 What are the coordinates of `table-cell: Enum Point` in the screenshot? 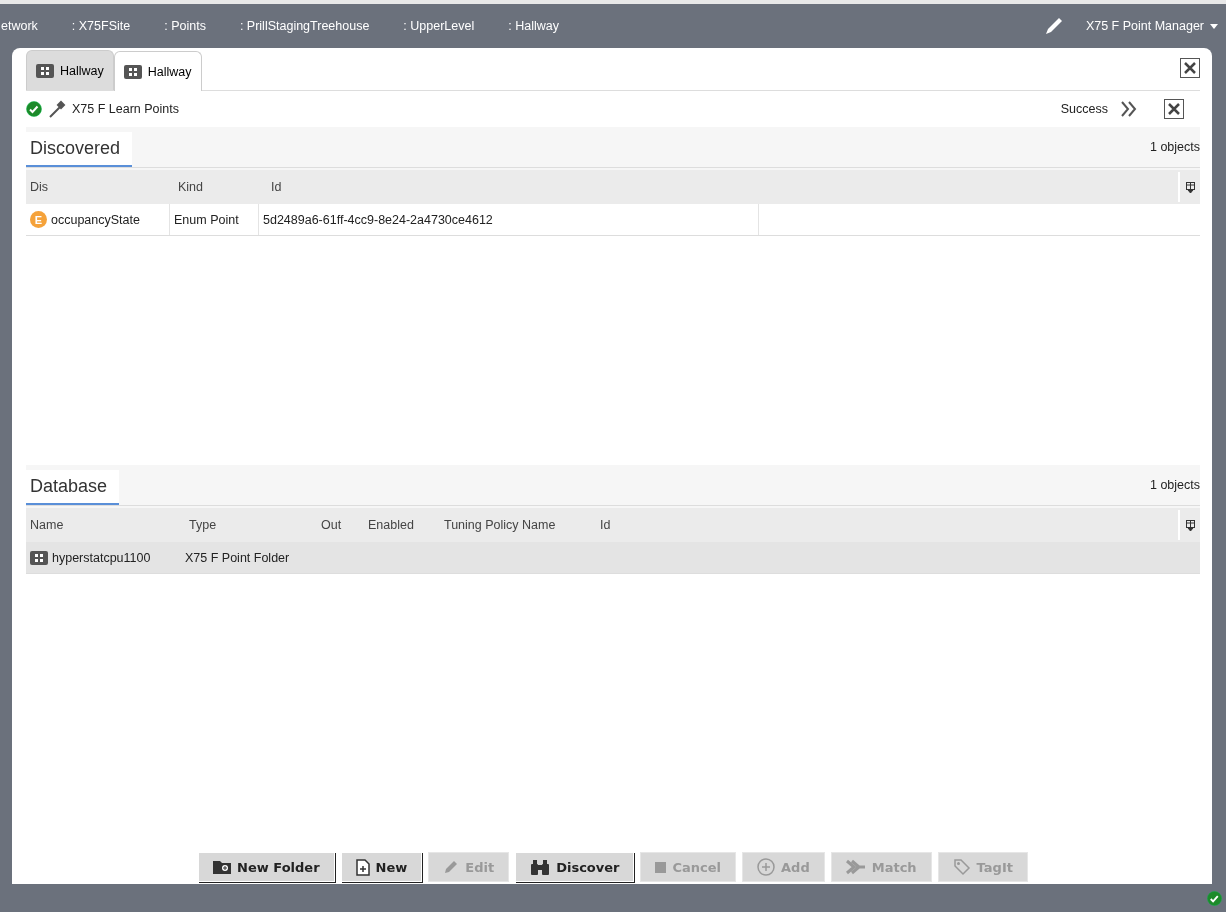 It's located at (206, 219).